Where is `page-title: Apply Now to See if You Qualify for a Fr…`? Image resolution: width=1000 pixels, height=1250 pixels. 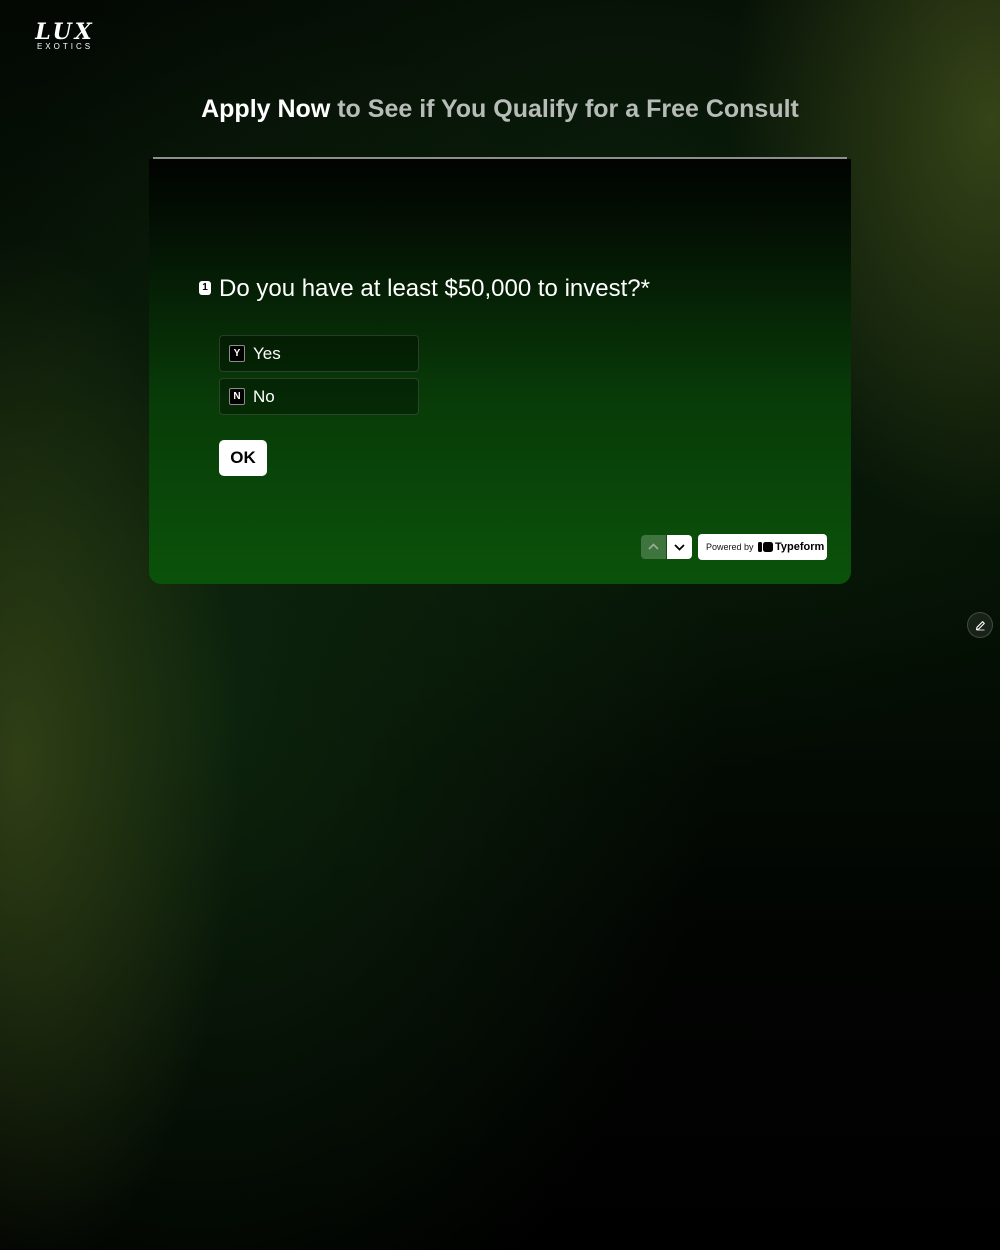 page-title: Apply Now to See if You Qualify for a Fr… is located at coordinates (500, 109).